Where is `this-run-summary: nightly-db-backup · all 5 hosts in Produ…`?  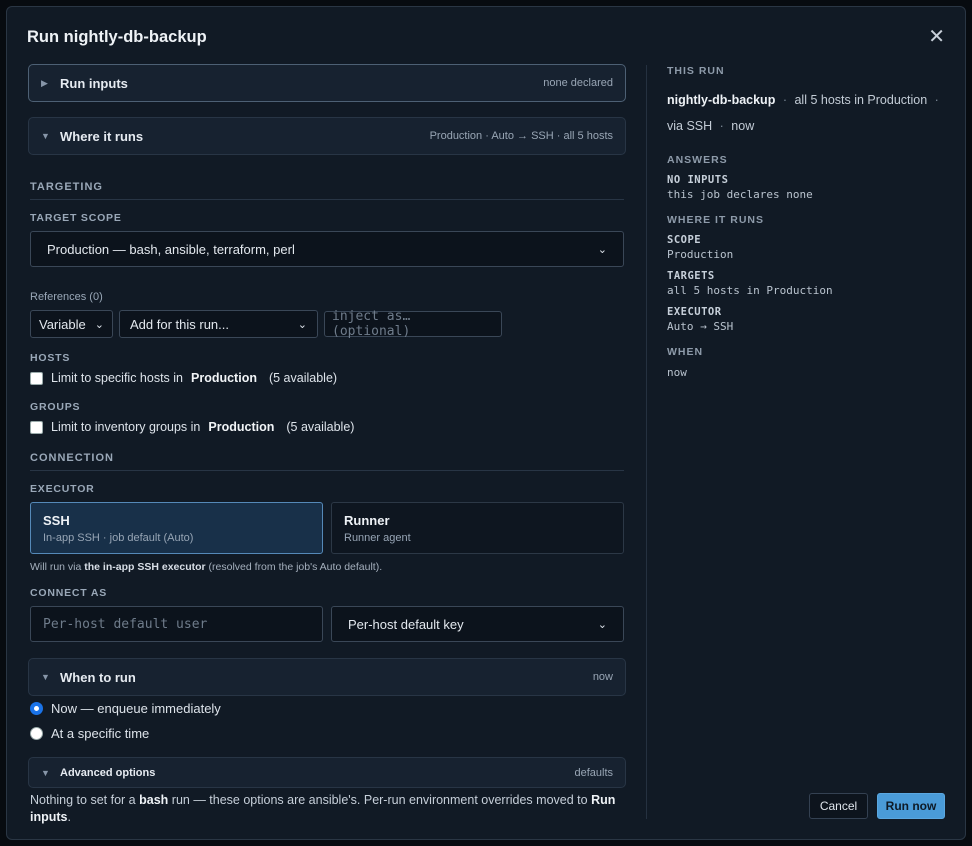 this-run-summary: nightly-db-backup · all 5 hosts in Produ… is located at coordinates (809, 113).